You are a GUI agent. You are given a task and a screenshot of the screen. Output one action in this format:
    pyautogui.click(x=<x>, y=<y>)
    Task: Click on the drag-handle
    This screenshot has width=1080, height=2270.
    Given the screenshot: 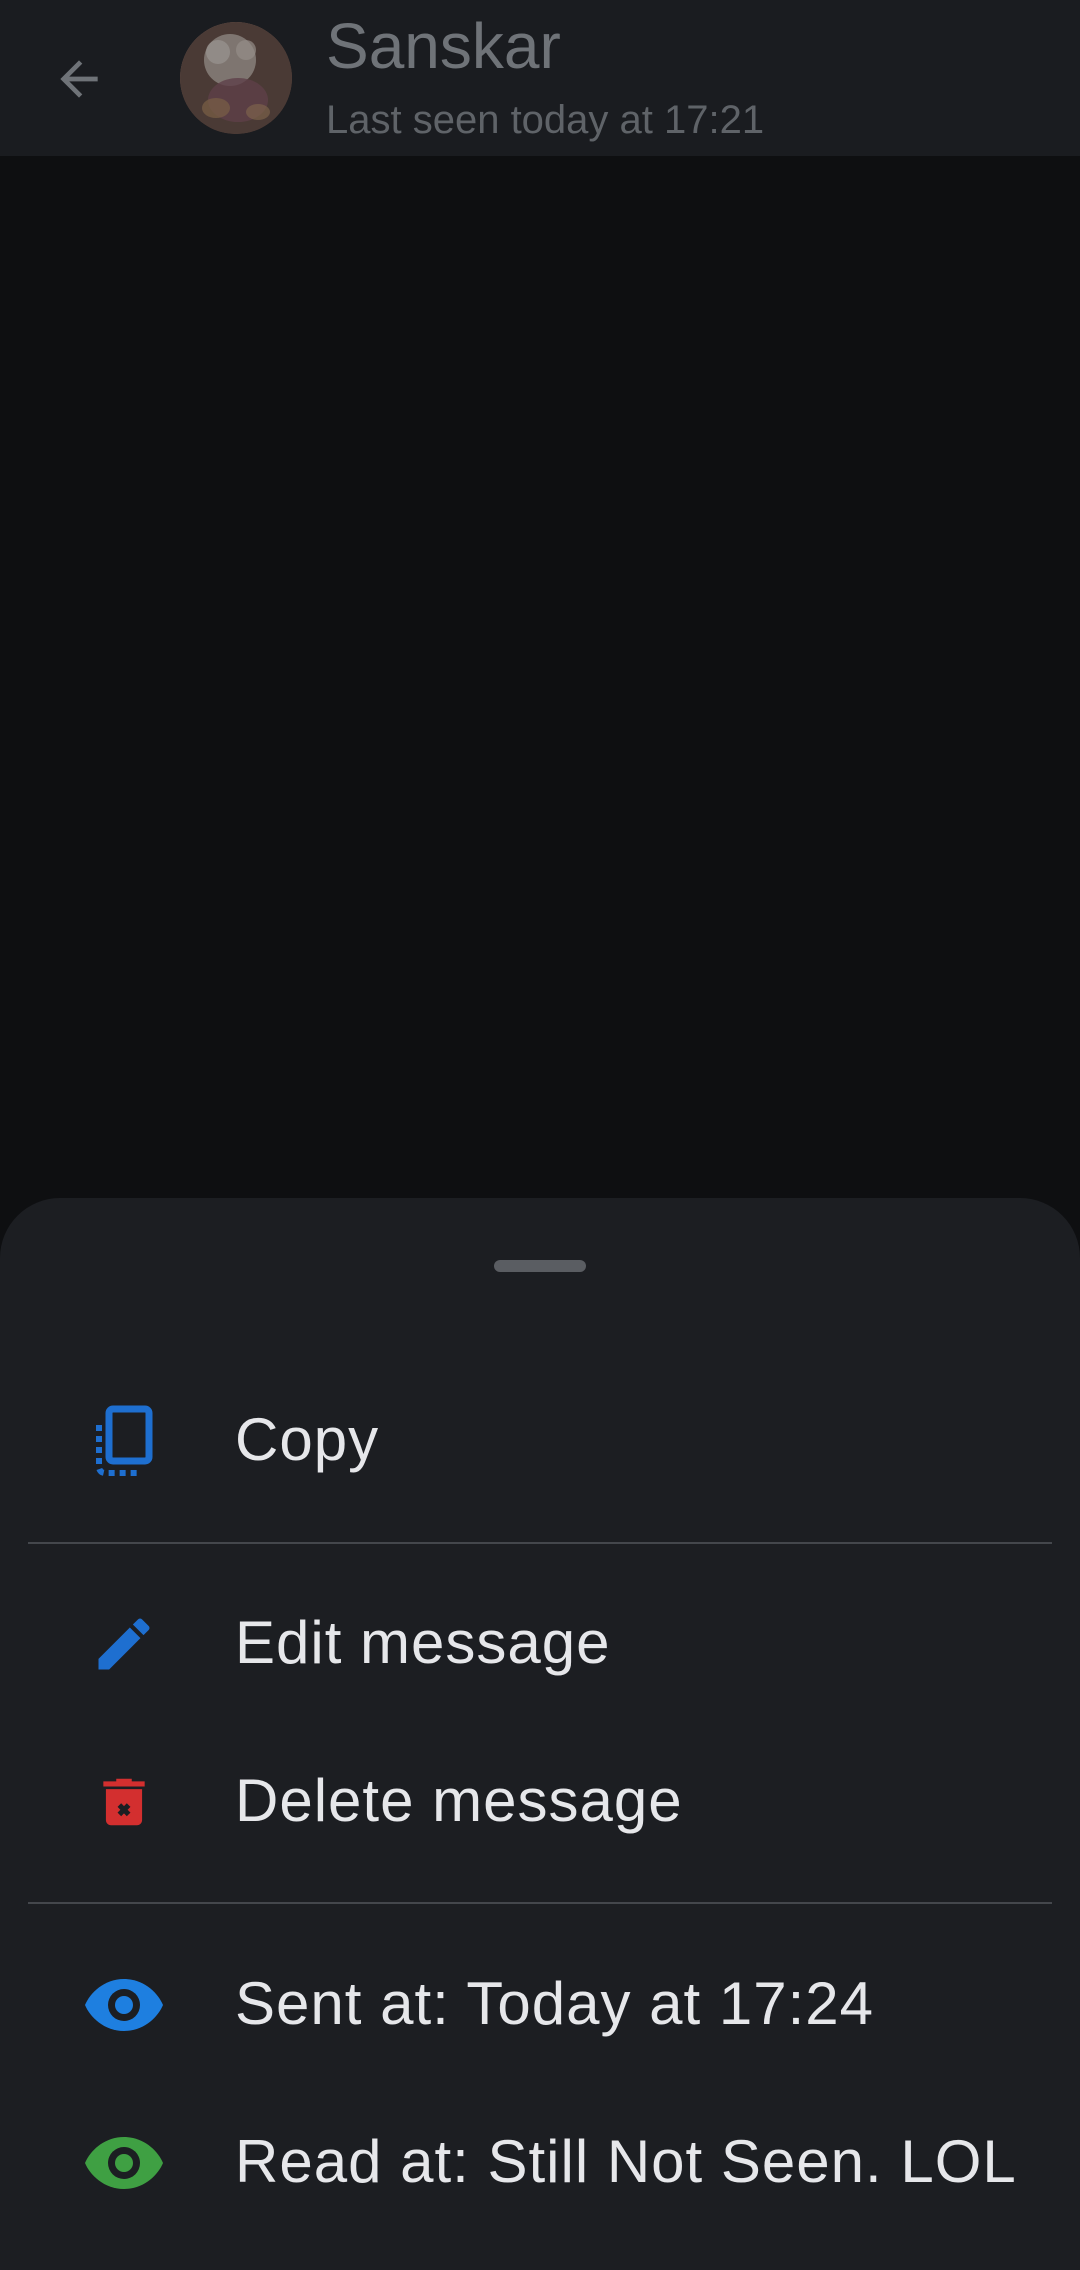 What is the action you would take?
    pyautogui.click(x=540, y=1266)
    